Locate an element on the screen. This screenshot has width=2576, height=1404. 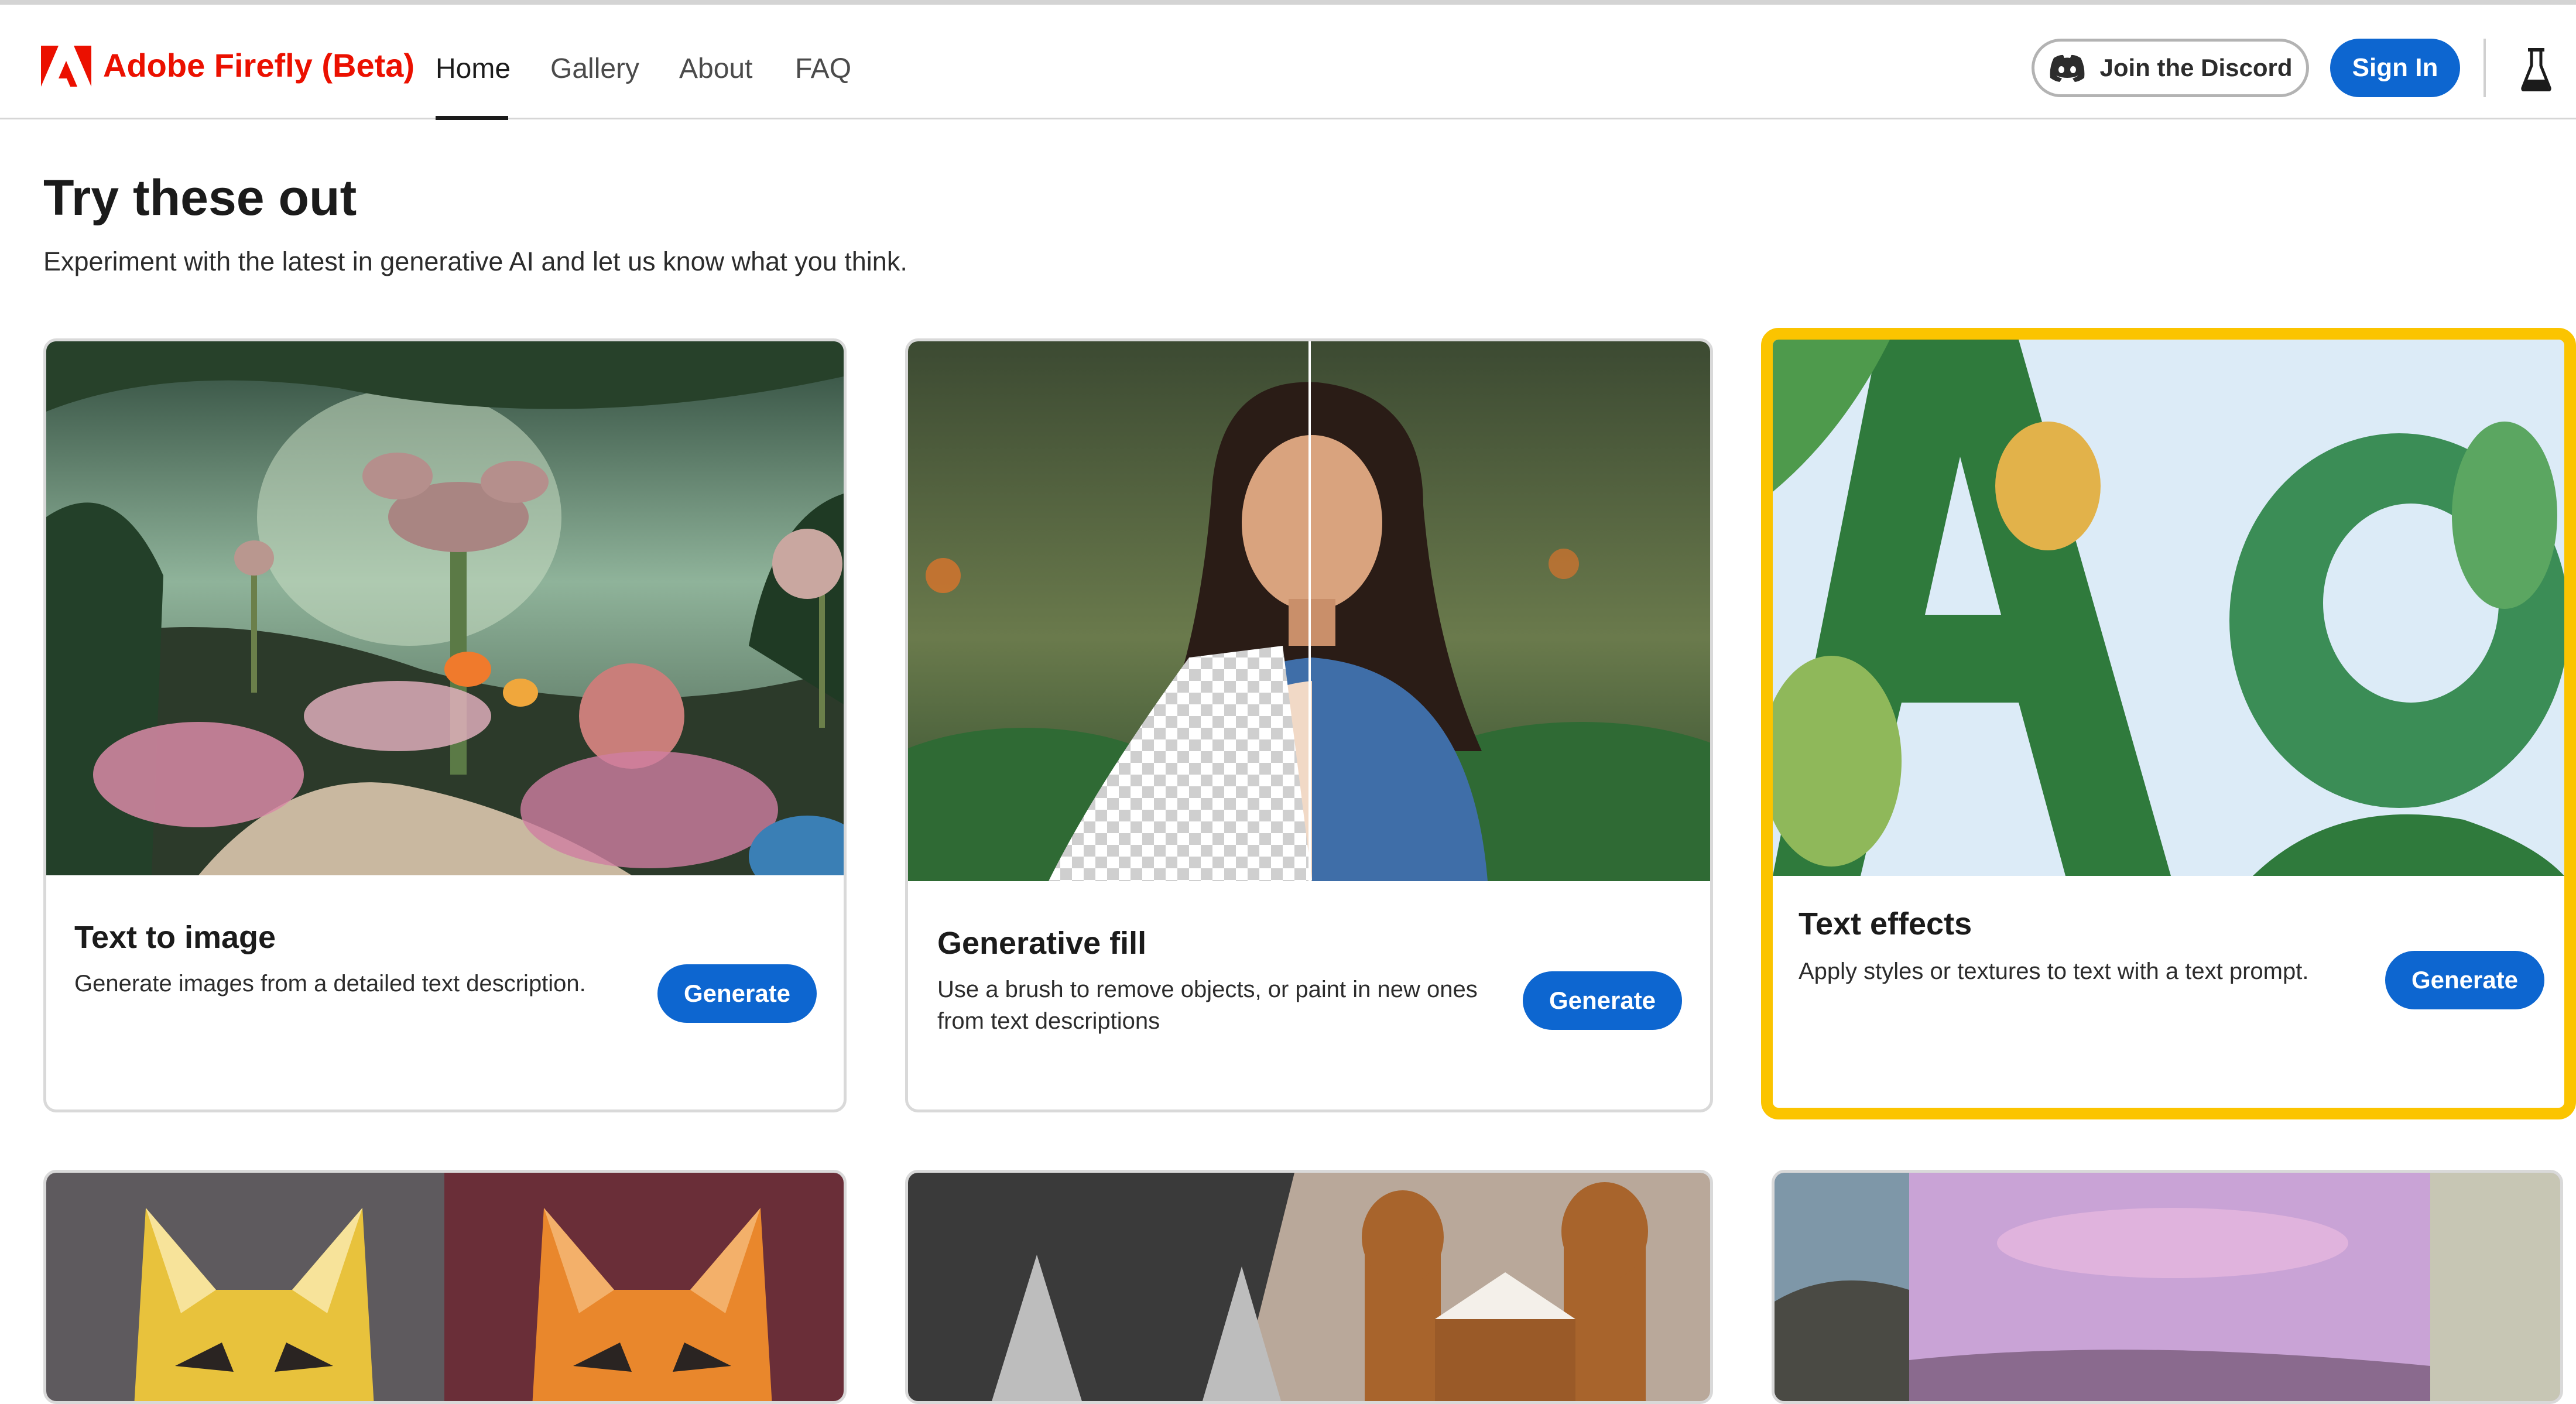
pink-sky-landscape-image is located at coordinates (2167, 1287).